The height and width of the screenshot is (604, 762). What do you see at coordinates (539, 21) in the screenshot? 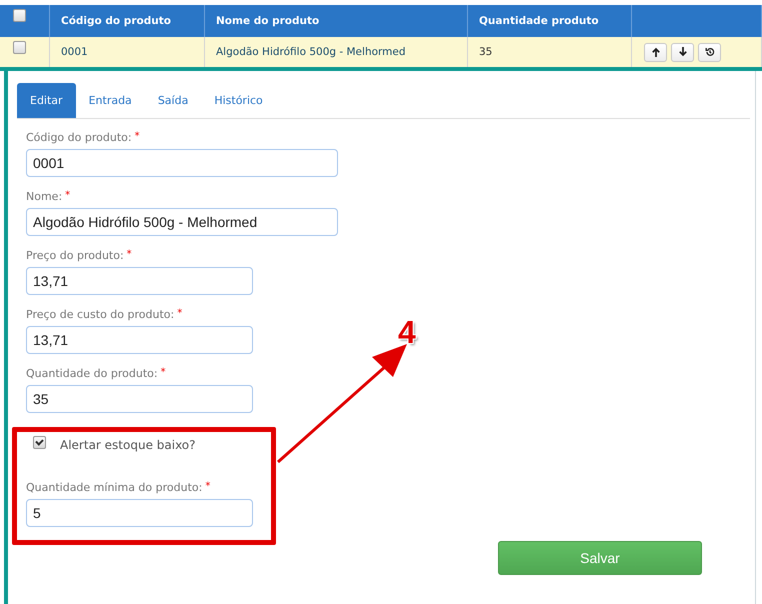
I see `column-header: Quantidade produto` at bounding box center [539, 21].